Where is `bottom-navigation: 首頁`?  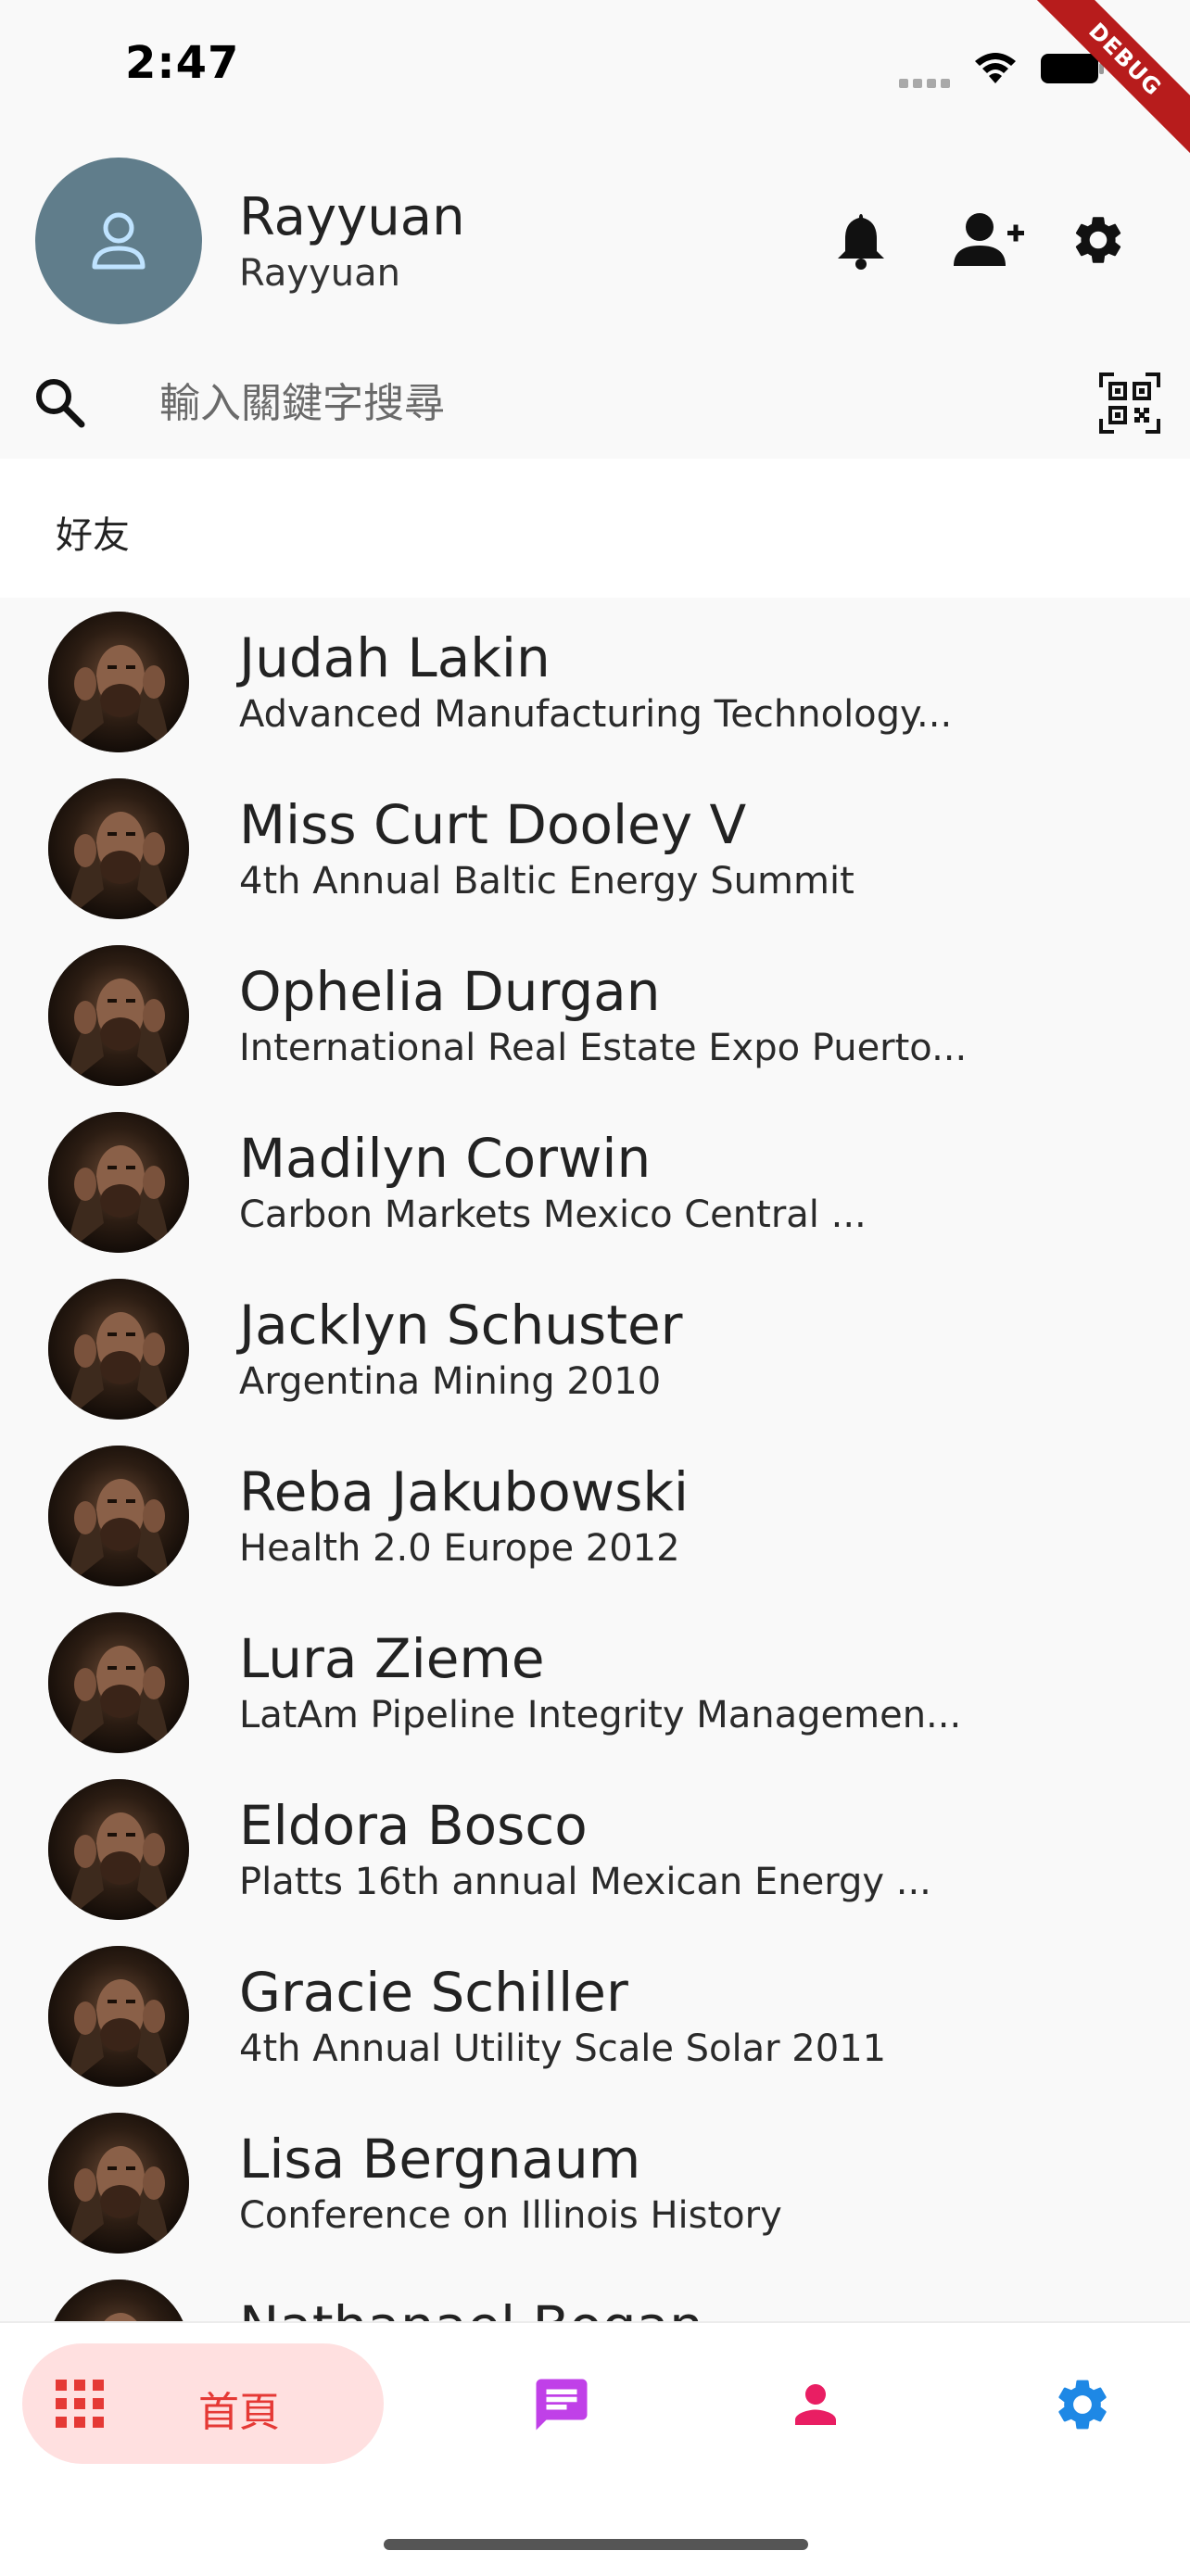
bottom-navigation: 首頁 is located at coordinates (595, 2449).